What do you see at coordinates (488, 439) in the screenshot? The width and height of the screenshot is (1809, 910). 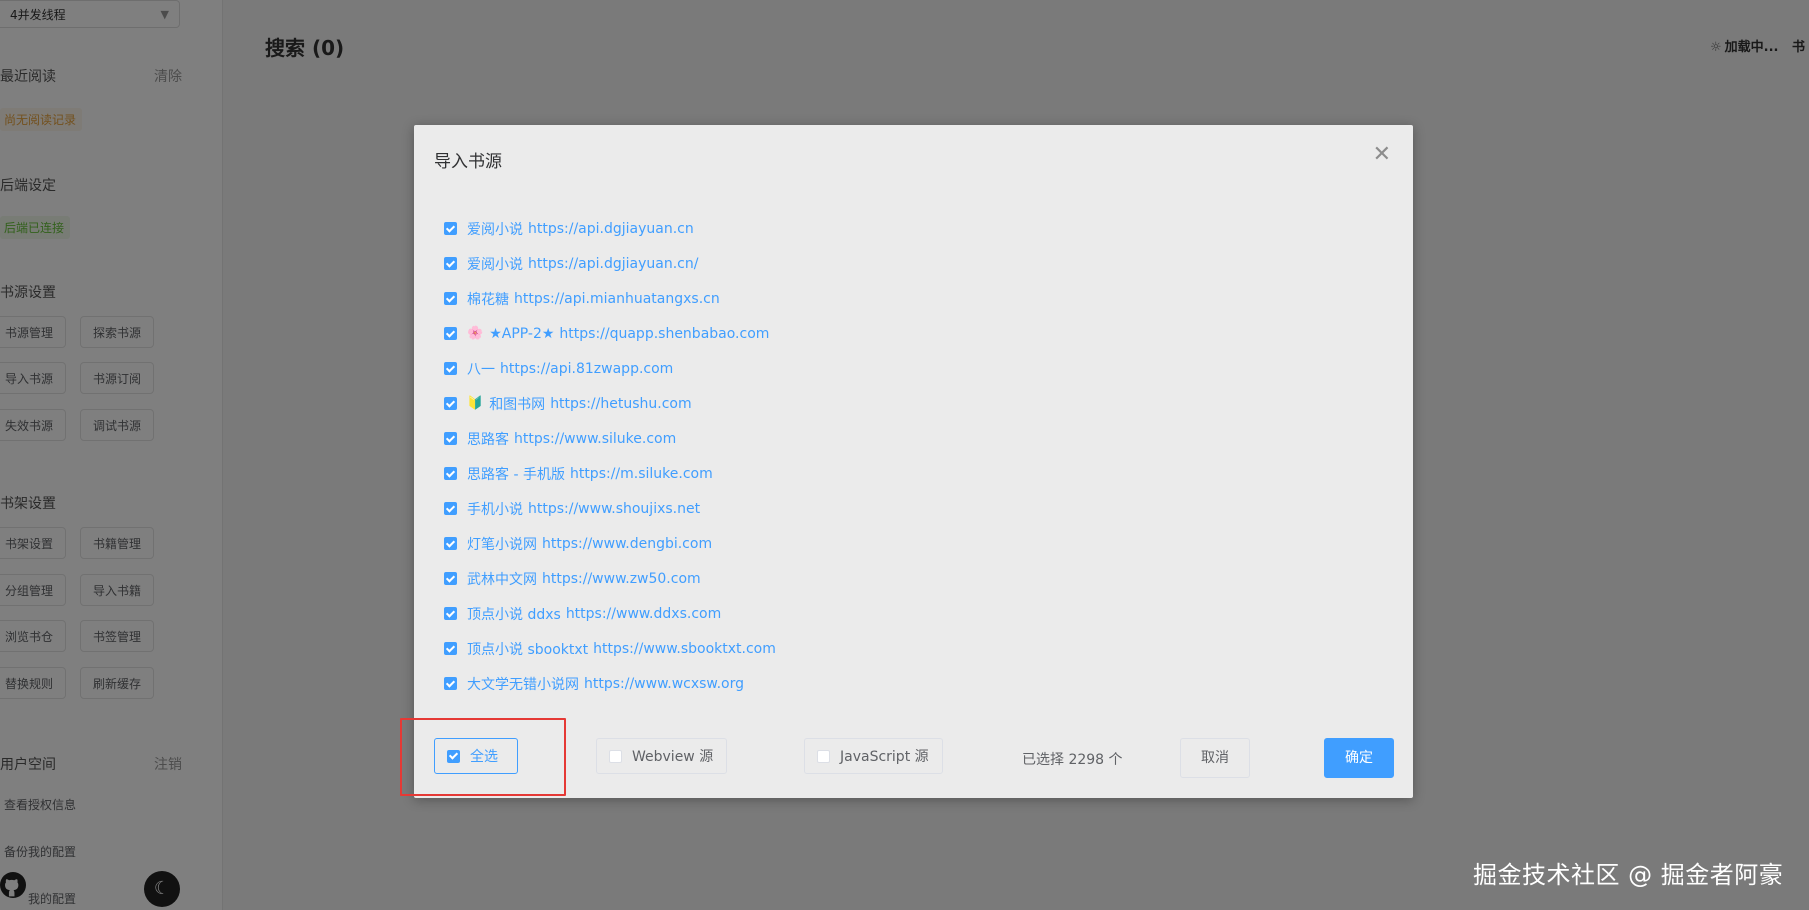 I see `source-name: 思路客` at bounding box center [488, 439].